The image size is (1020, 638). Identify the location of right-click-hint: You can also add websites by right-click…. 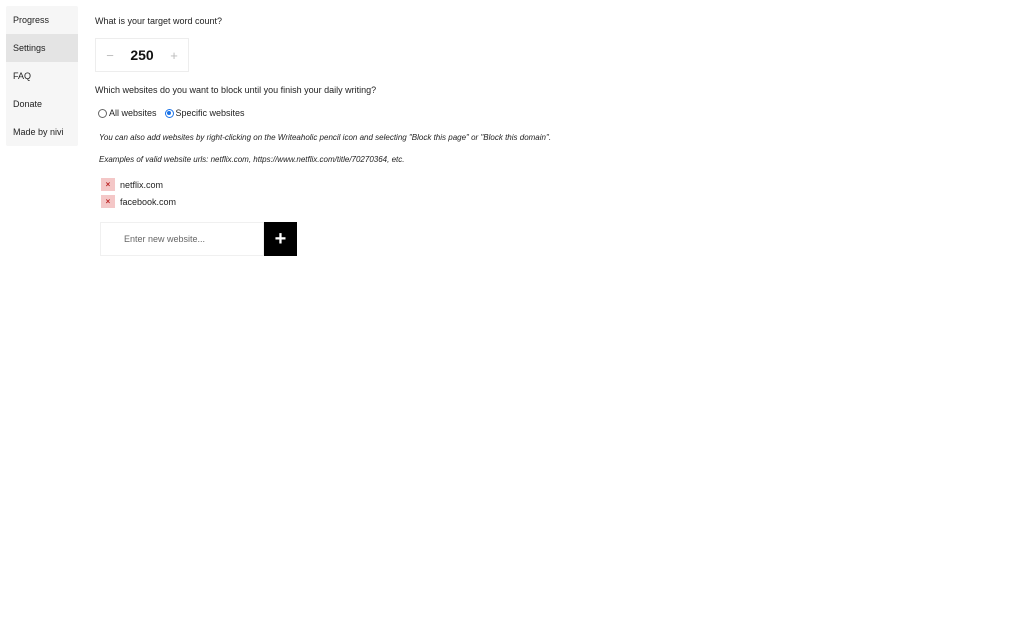
(325, 137).